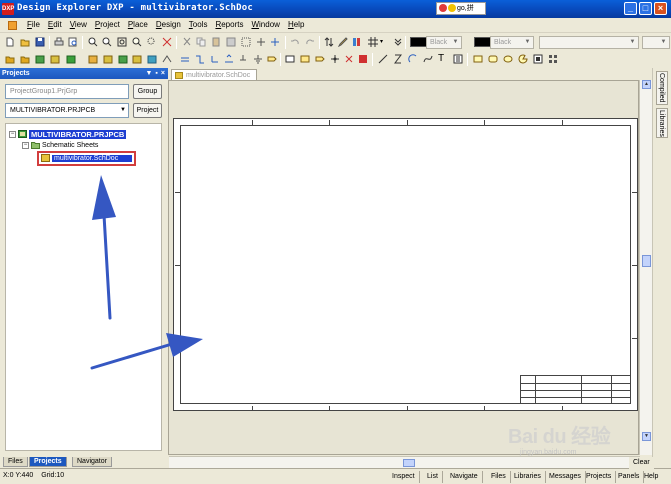 The image size is (671, 484). What do you see at coordinates (272, 59) in the screenshot?
I see `port-icon` at bounding box center [272, 59].